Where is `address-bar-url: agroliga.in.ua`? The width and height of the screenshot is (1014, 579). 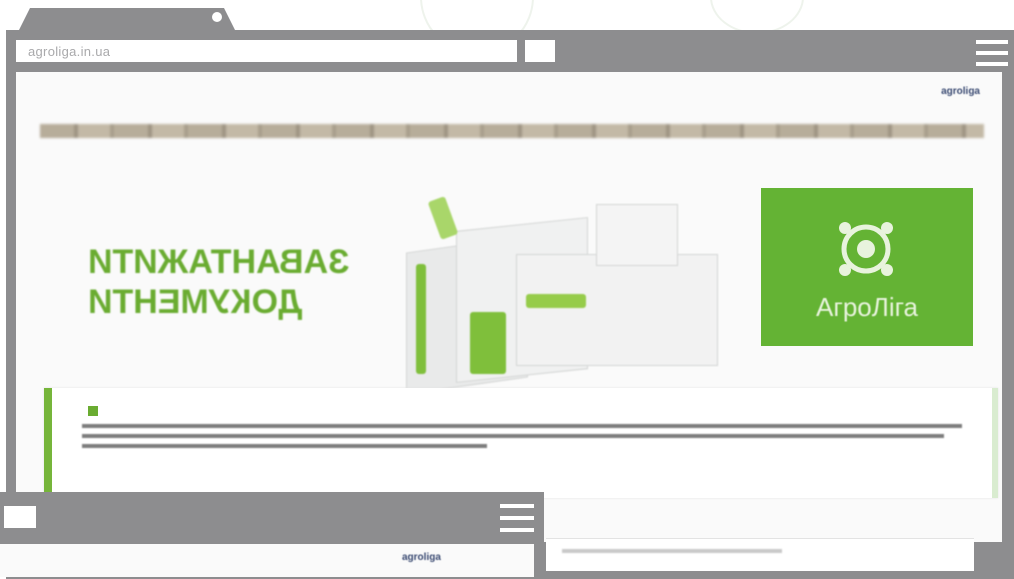 address-bar-url: agroliga.in.ua is located at coordinates (69, 51).